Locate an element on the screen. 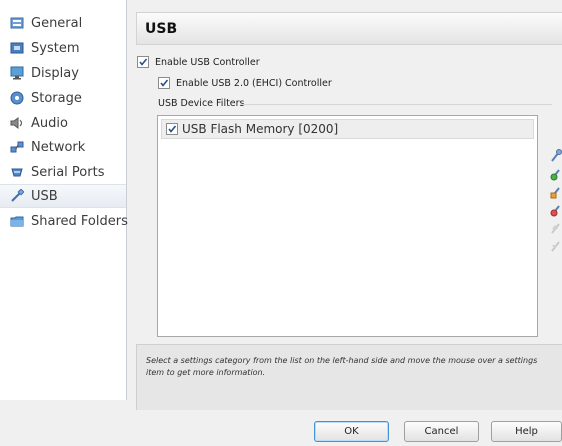 This screenshot has width=562, height=446. help-button: Help is located at coordinates (526, 431).